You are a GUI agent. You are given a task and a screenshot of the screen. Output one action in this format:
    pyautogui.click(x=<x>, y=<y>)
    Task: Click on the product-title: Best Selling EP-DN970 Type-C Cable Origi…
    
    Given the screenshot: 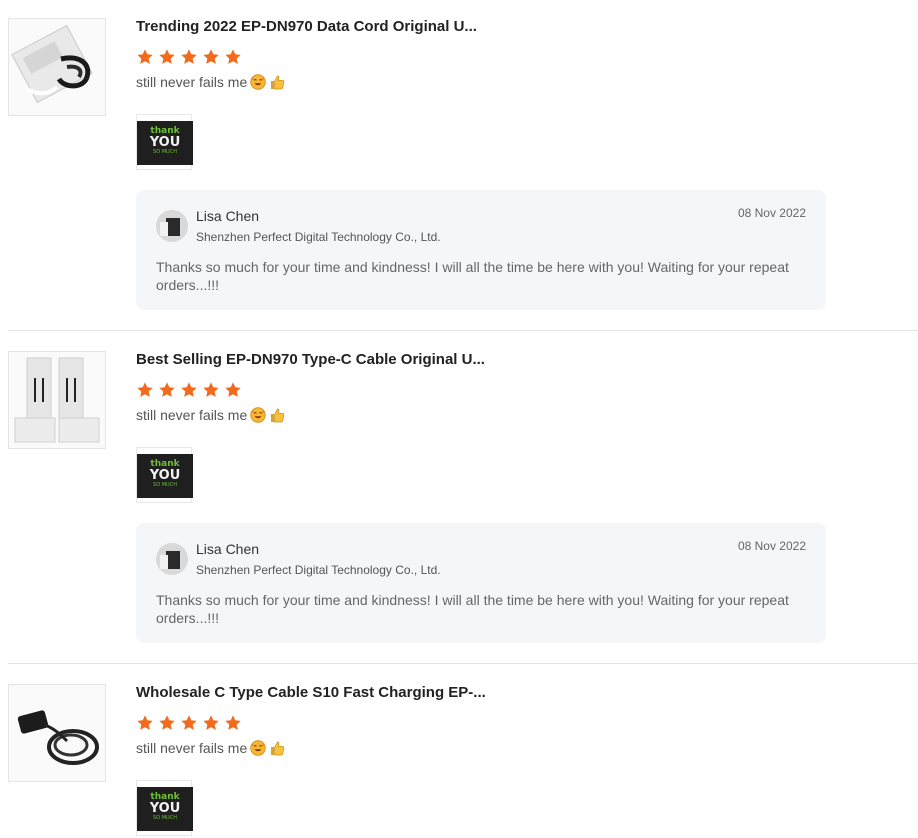 What is the action you would take?
    pyautogui.click(x=481, y=360)
    